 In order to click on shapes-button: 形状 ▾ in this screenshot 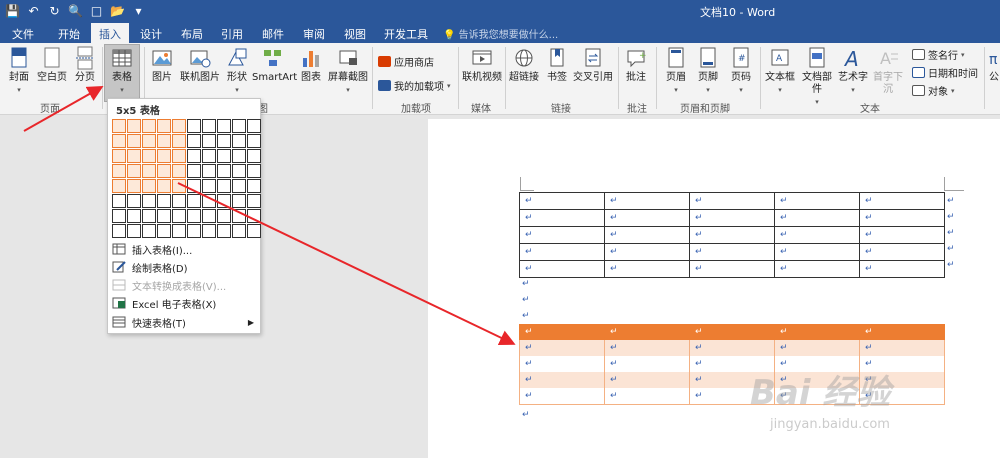, I will do `click(237, 71)`.